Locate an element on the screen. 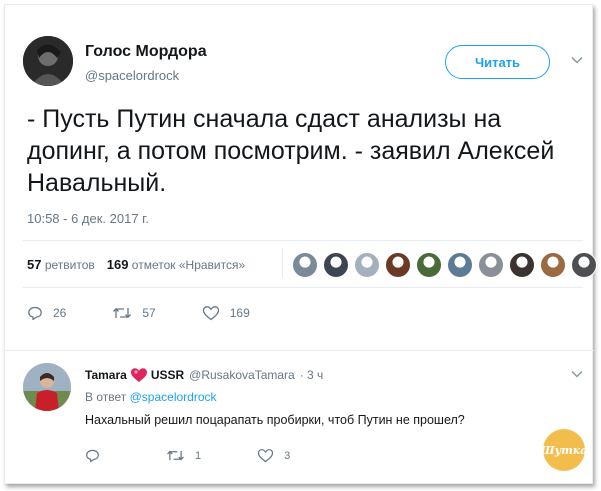  watermark-logo: Шутка is located at coordinates (564, 450).